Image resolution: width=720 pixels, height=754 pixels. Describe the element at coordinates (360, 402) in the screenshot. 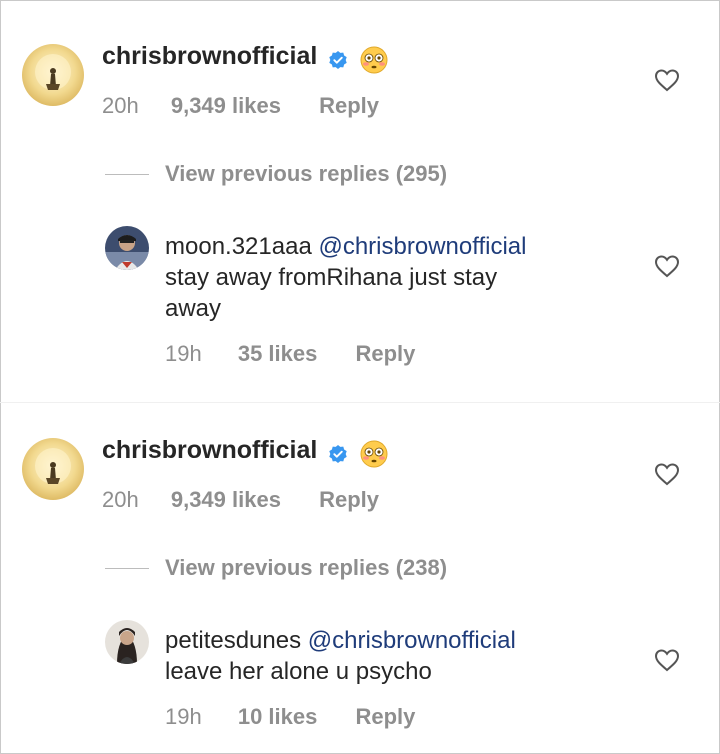

I see `divider` at that location.